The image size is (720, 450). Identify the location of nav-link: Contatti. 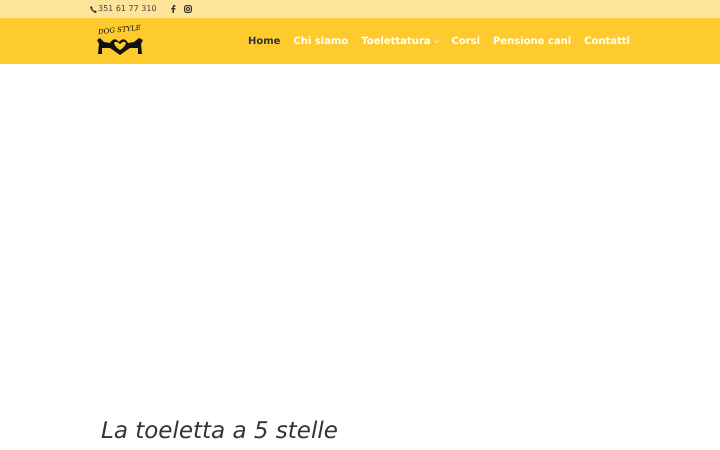
(607, 41).